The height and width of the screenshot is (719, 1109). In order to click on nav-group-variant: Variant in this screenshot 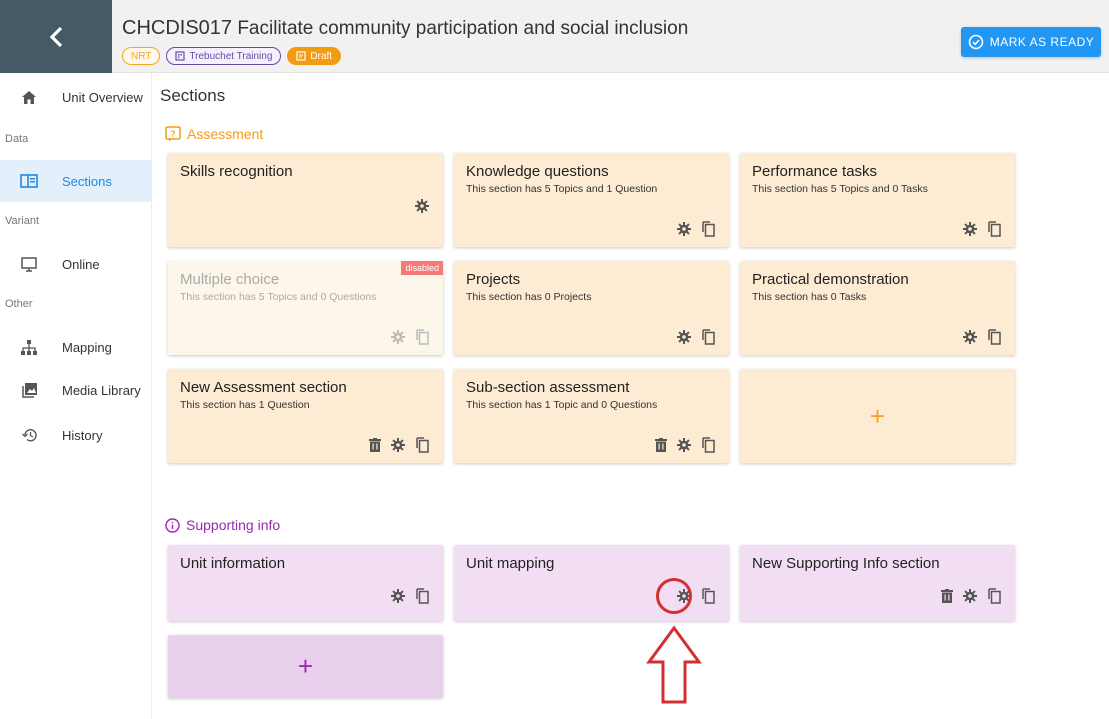, I will do `click(22, 221)`.